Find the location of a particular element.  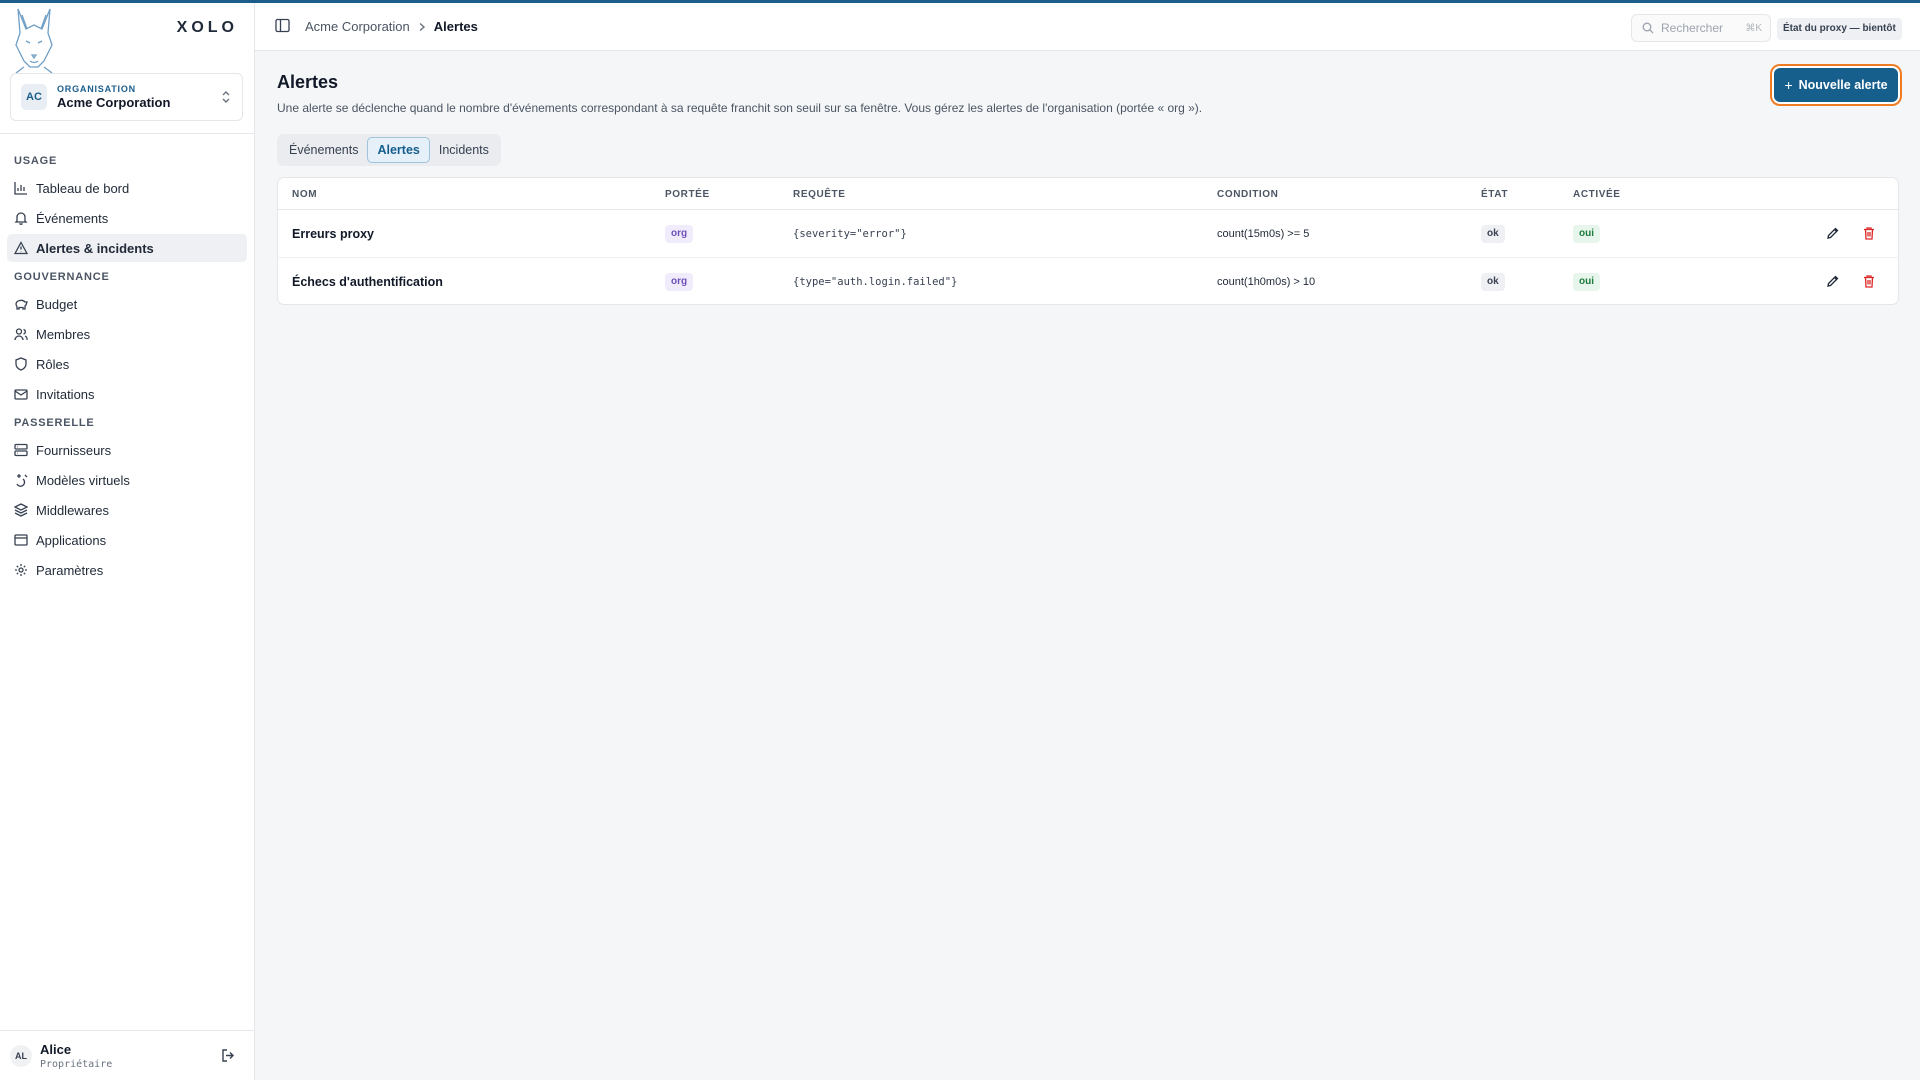

column-header-portee: PORTÉE is located at coordinates (687, 194).